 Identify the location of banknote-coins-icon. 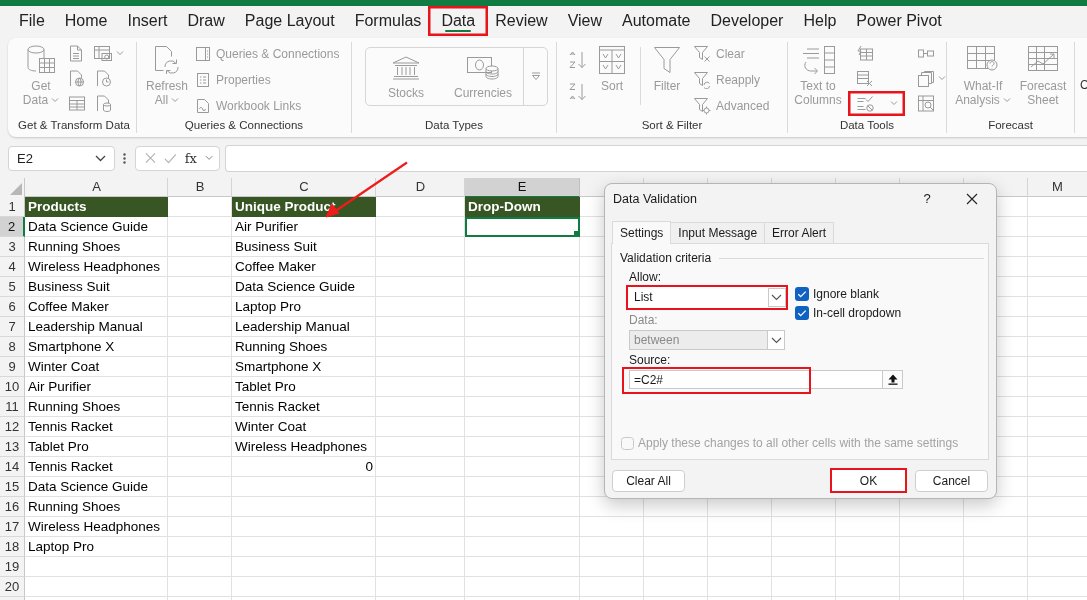
(483, 68).